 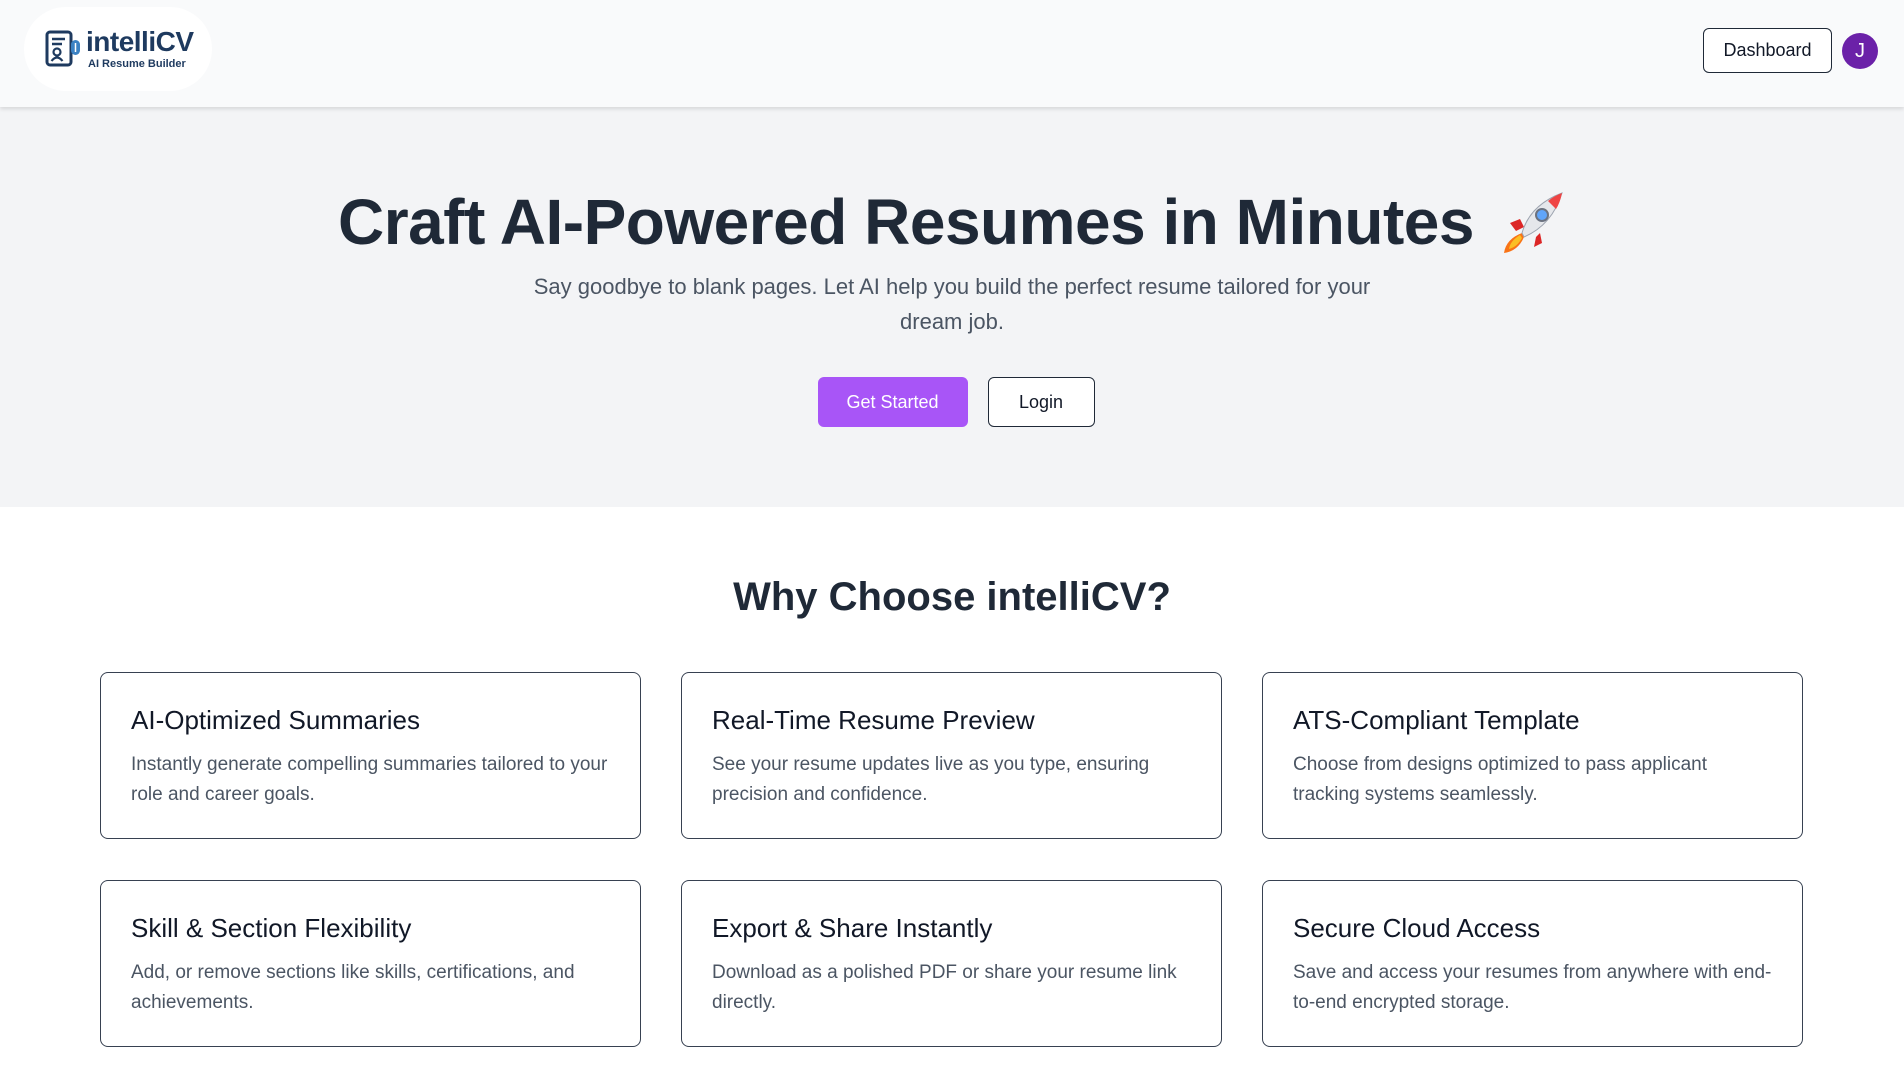 I want to click on login-button: Login, so click(x=1041, y=402).